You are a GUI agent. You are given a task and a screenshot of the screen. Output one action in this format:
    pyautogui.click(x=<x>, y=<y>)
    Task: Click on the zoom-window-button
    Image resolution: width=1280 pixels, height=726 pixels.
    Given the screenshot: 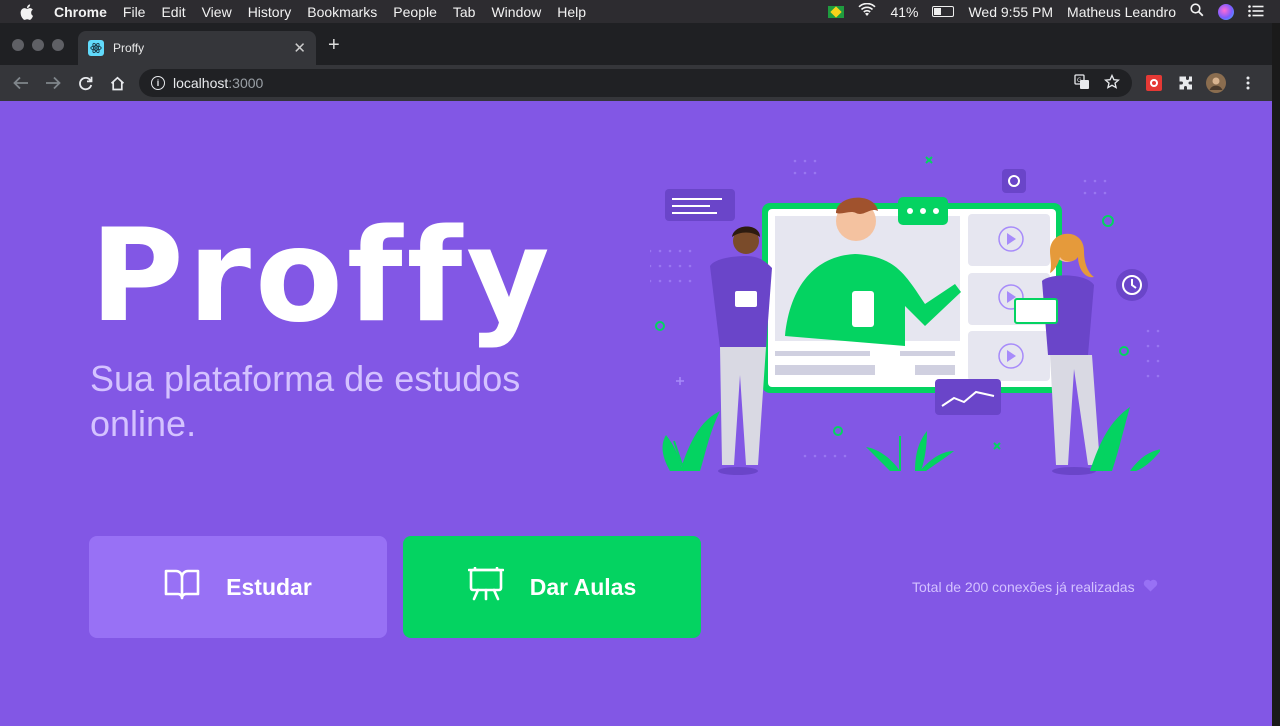 What is the action you would take?
    pyautogui.click(x=58, y=45)
    